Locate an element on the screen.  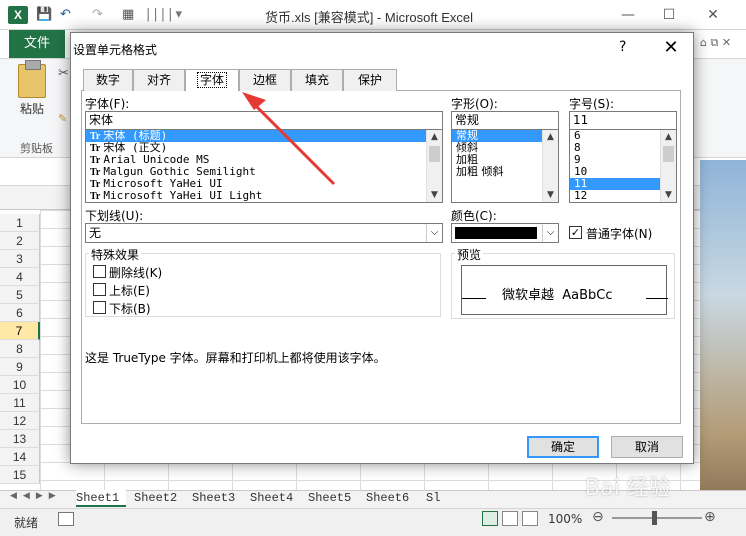
font-size-list: 6 8 9 10 11 12 ▲ ▼ is located at coordinates (623, 166).